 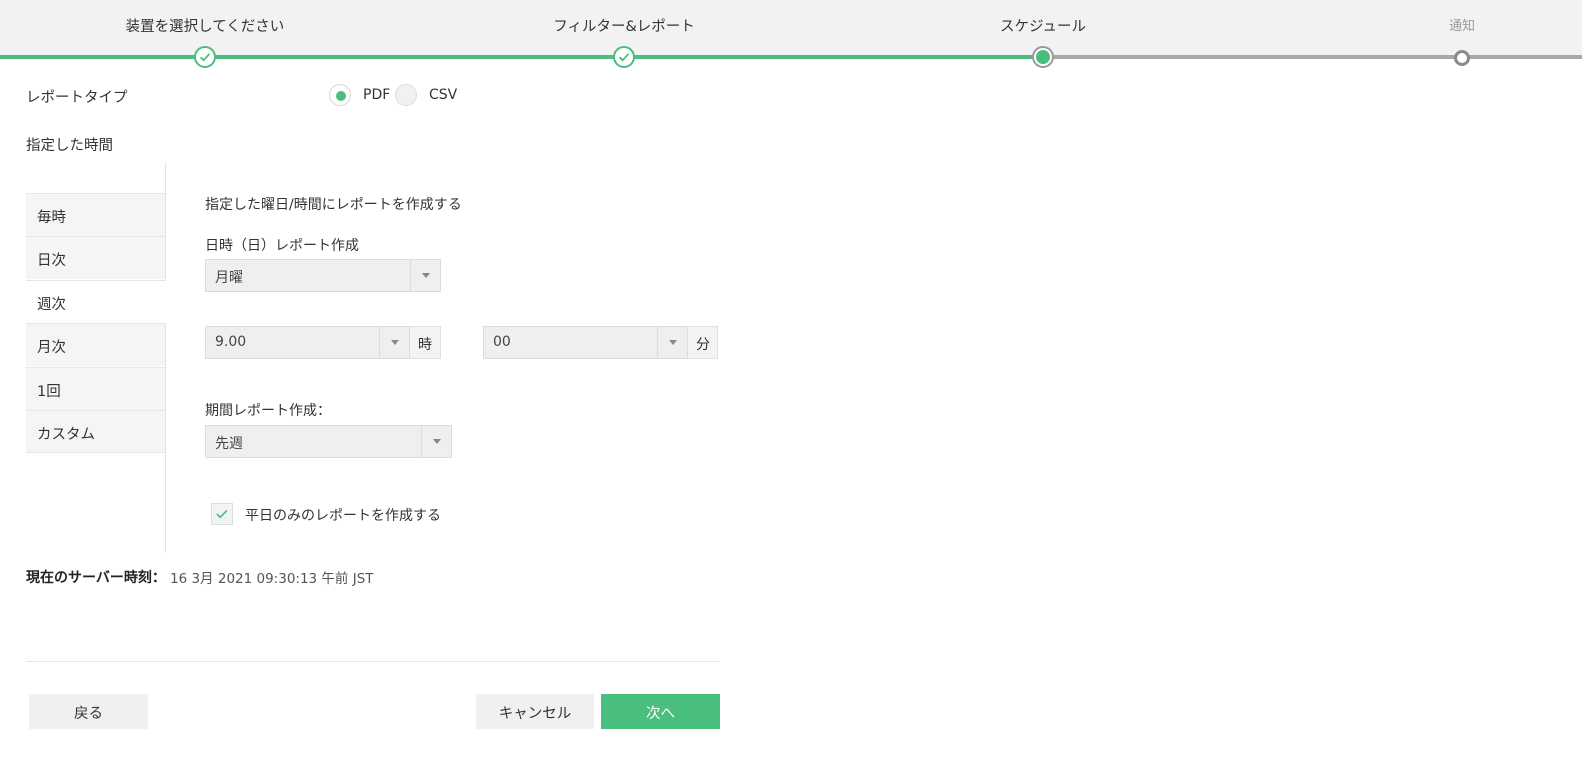 I want to click on tab-weekly: 週次, so click(x=96, y=301).